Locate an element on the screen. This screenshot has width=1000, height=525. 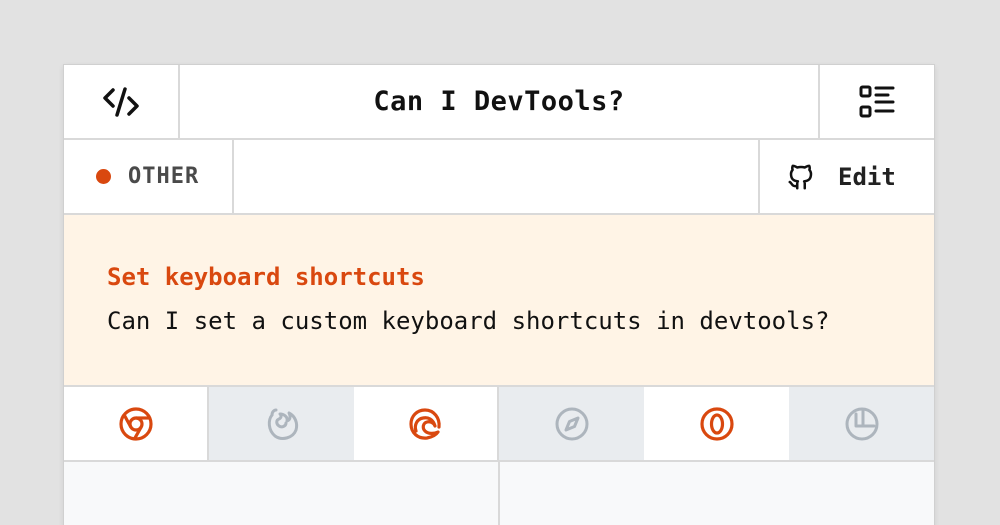
page-title: Can I DevTools? is located at coordinates (499, 101).